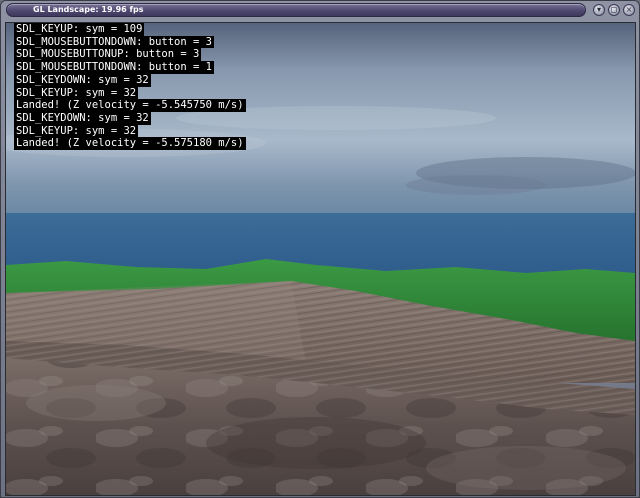 The width and height of the screenshot is (640, 498). What do you see at coordinates (114, 42) in the screenshot?
I see `log-line: SDL_MOUSEBUTTONDOWN: button = 3` at bounding box center [114, 42].